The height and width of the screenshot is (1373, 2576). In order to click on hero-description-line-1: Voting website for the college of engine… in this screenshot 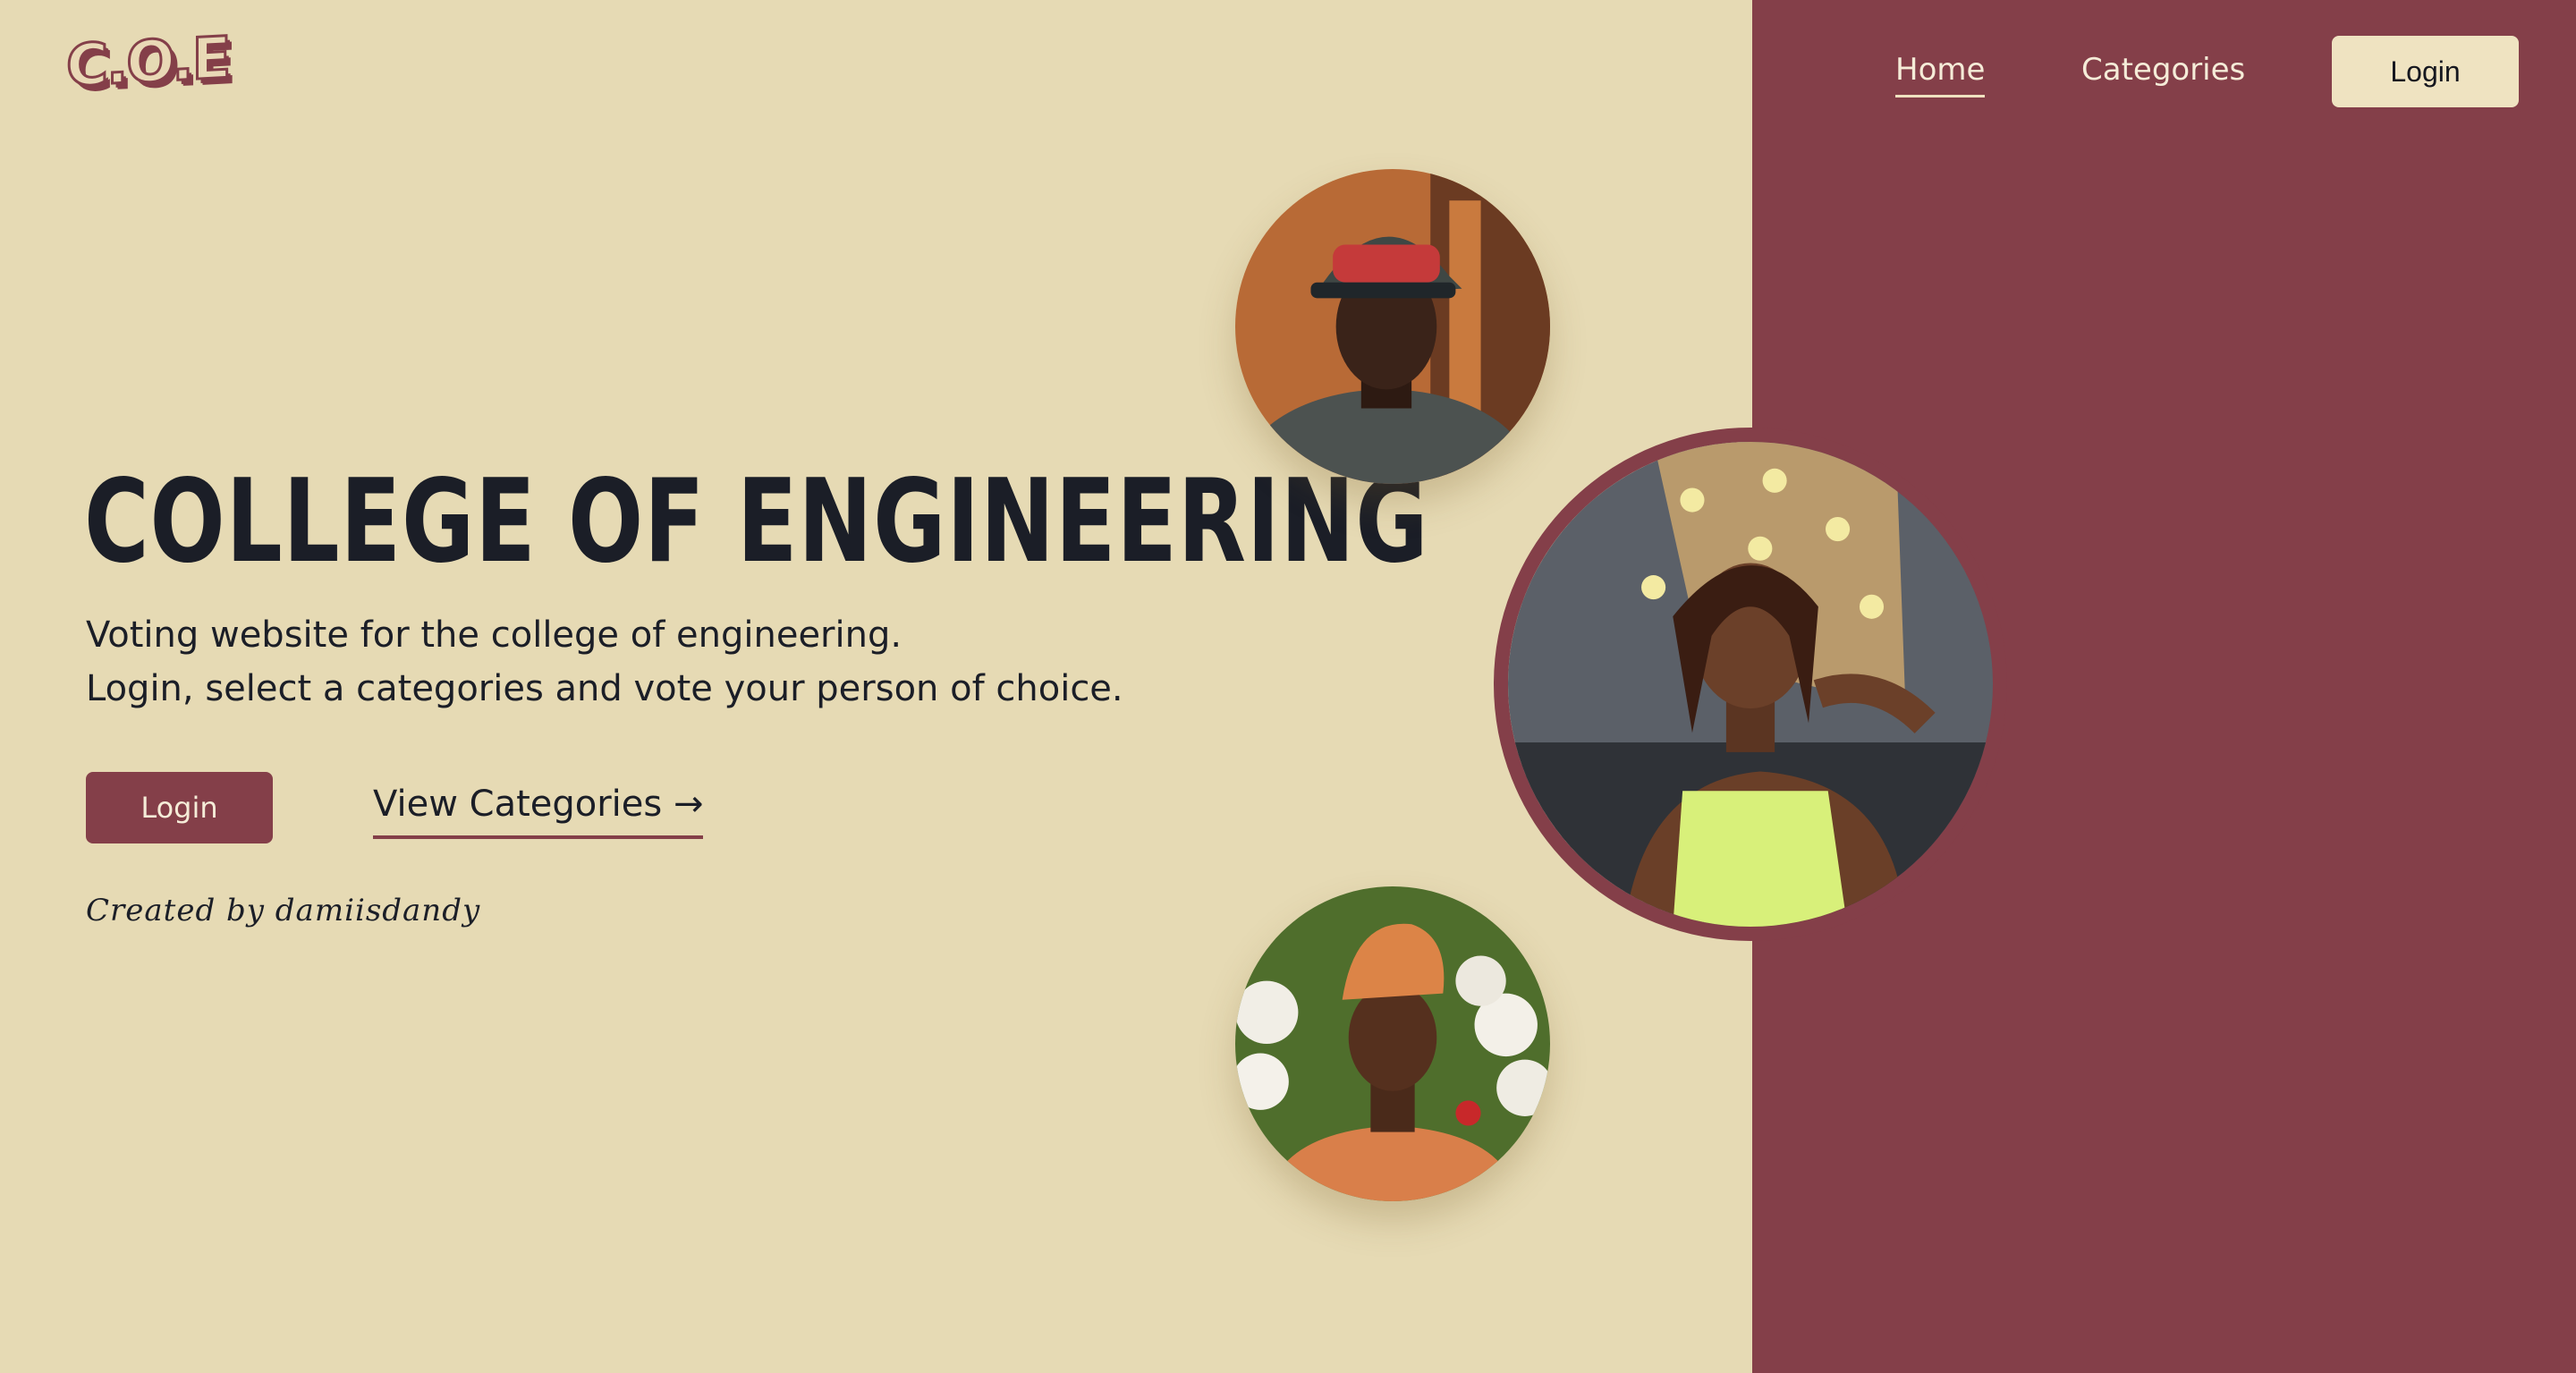, I will do `click(494, 635)`.